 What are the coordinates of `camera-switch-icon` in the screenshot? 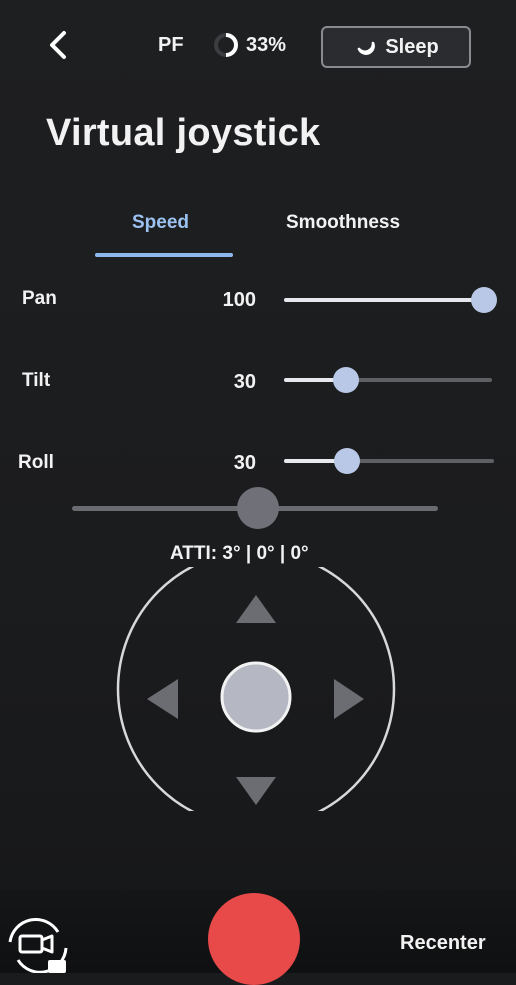 It's located at (39, 942).